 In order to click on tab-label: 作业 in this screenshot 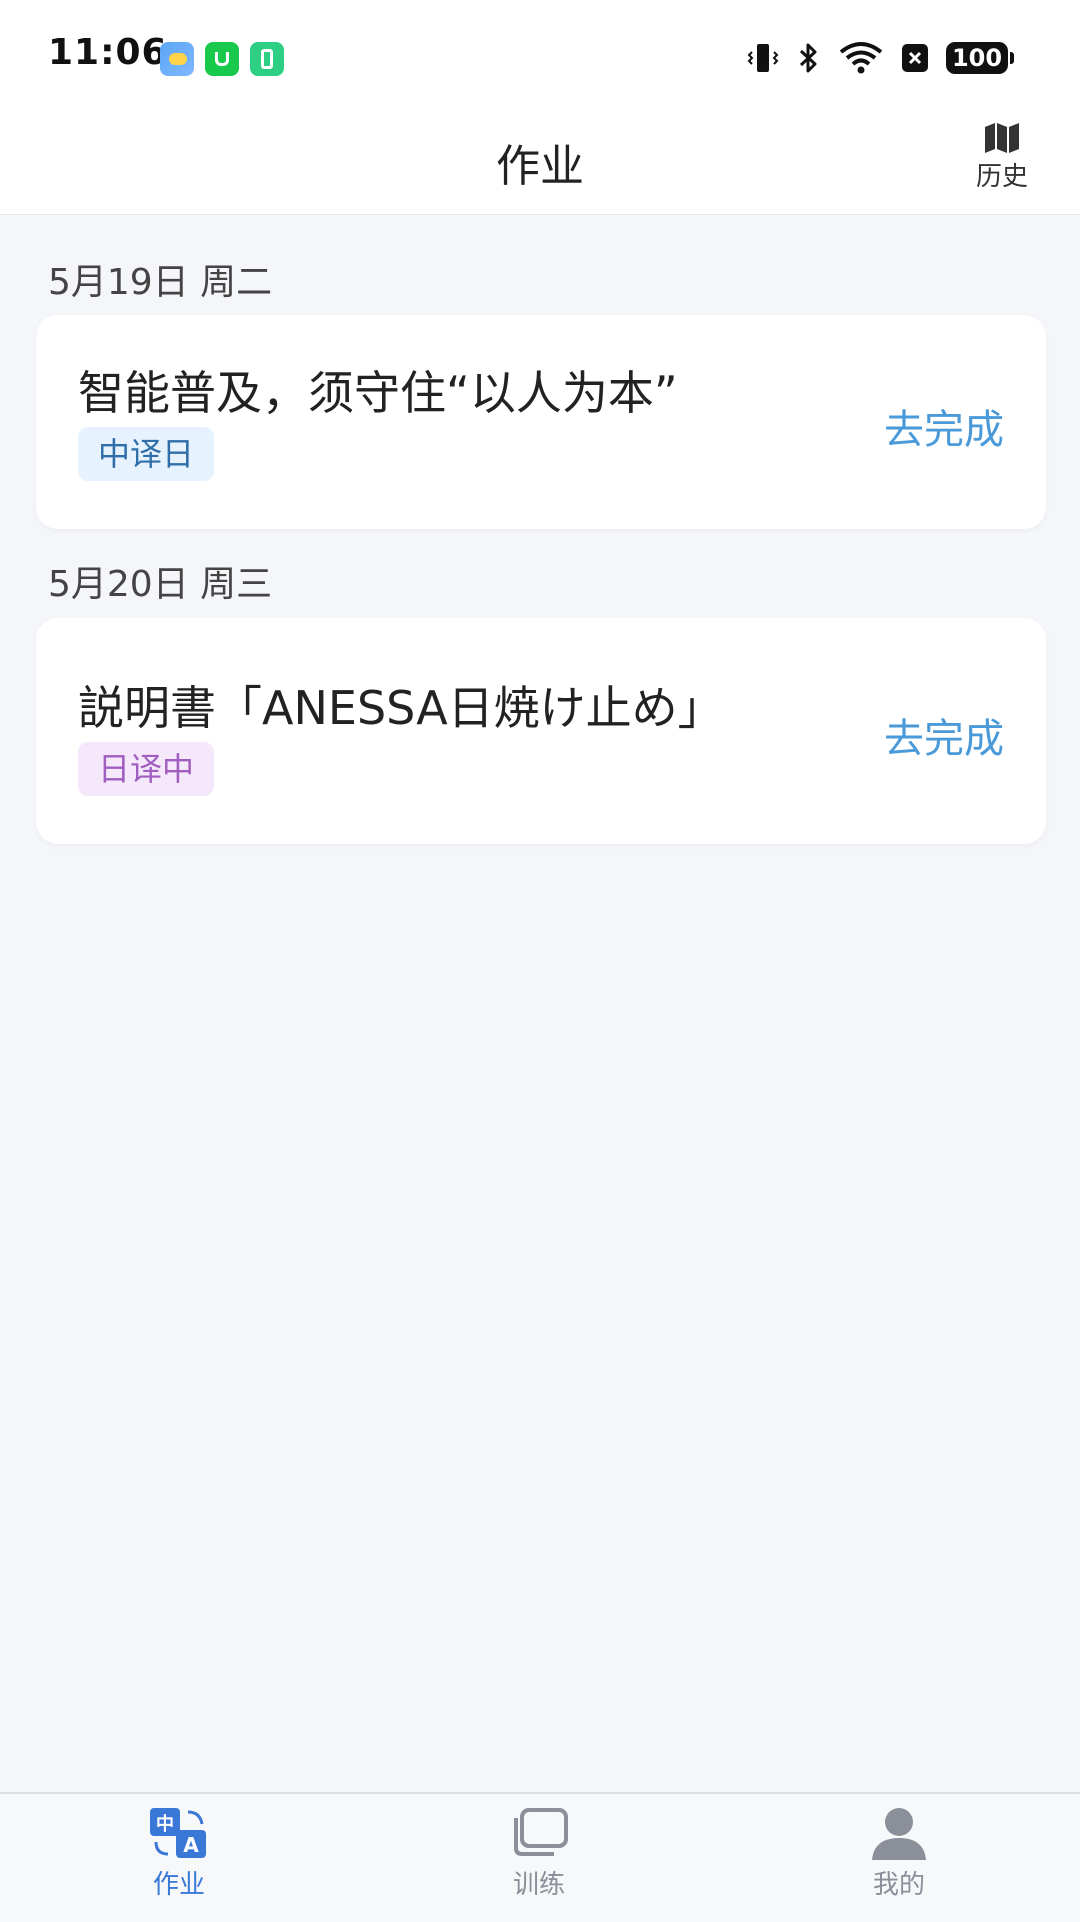, I will do `click(178, 1885)`.